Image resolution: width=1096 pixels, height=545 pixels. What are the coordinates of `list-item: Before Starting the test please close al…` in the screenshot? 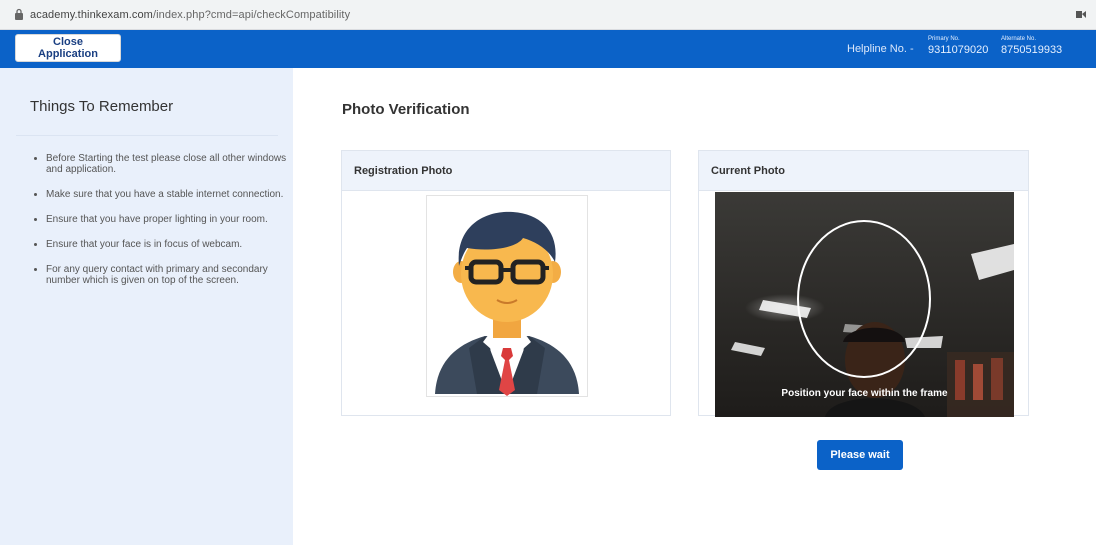 It's located at (168, 164).